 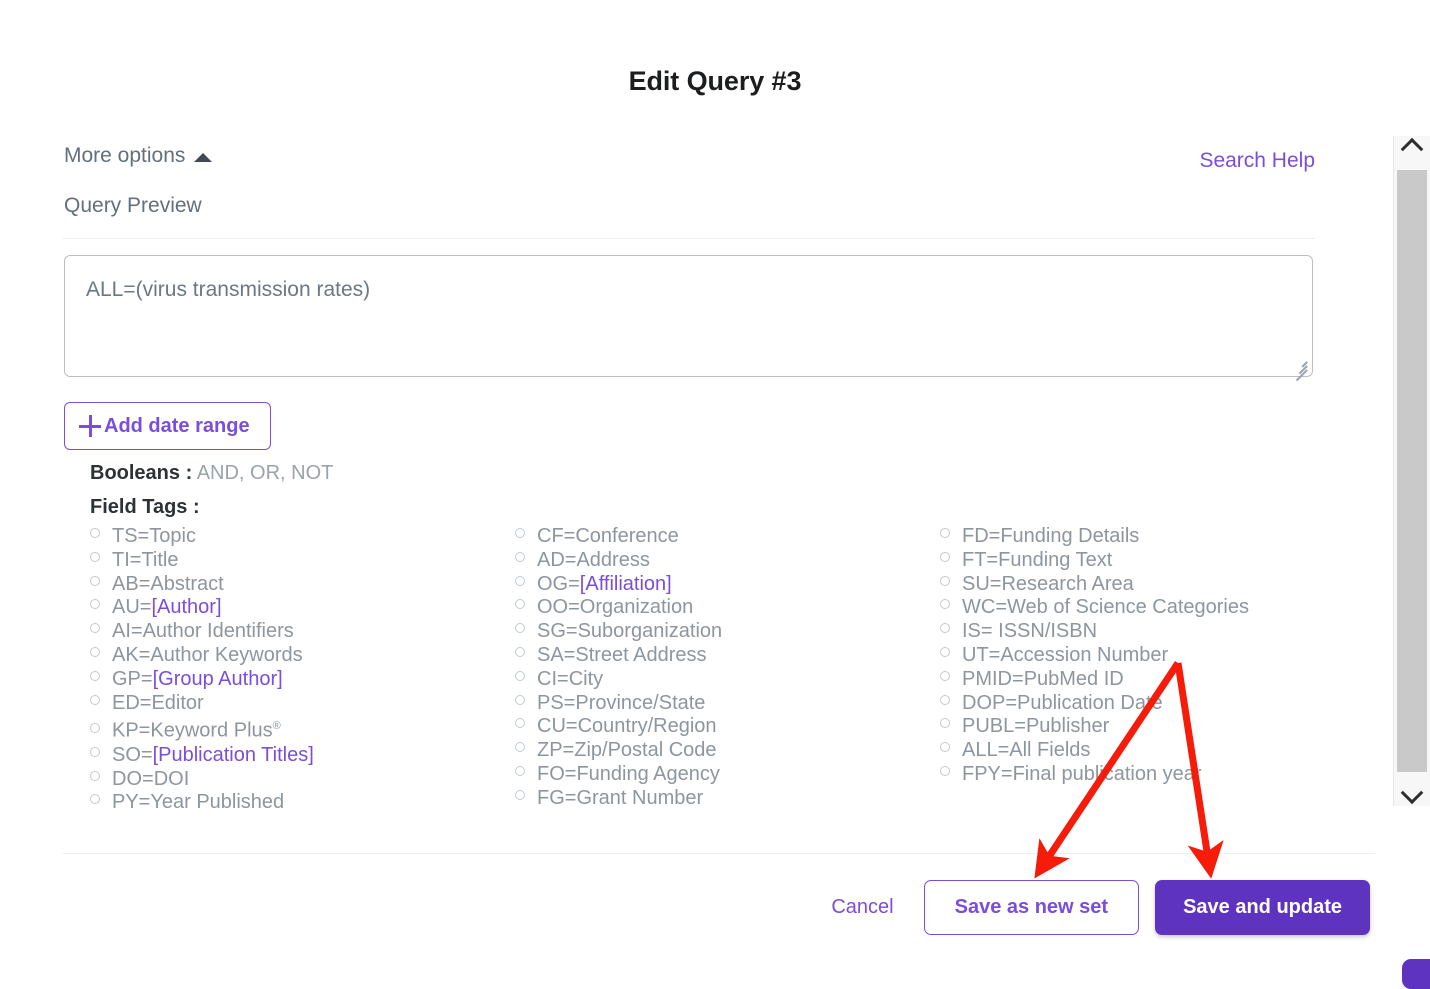 What do you see at coordinates (1257, 161) in the screenshot?
I see `search-help-link: Search Help` at bounding box center [1257, 161].